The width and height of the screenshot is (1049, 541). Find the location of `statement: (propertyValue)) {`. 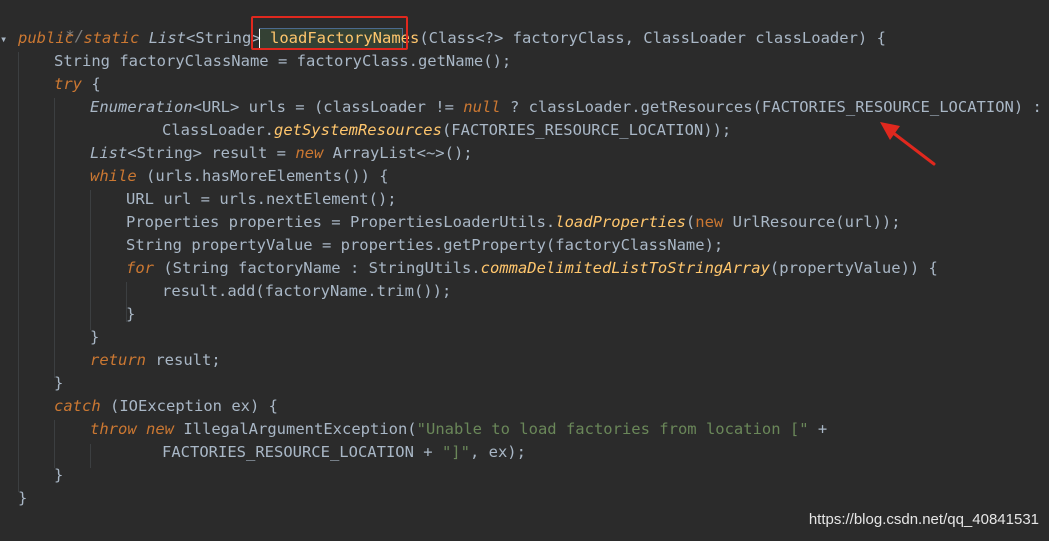

statement: (propertyValue)) { is located at coordinates (853, 268).